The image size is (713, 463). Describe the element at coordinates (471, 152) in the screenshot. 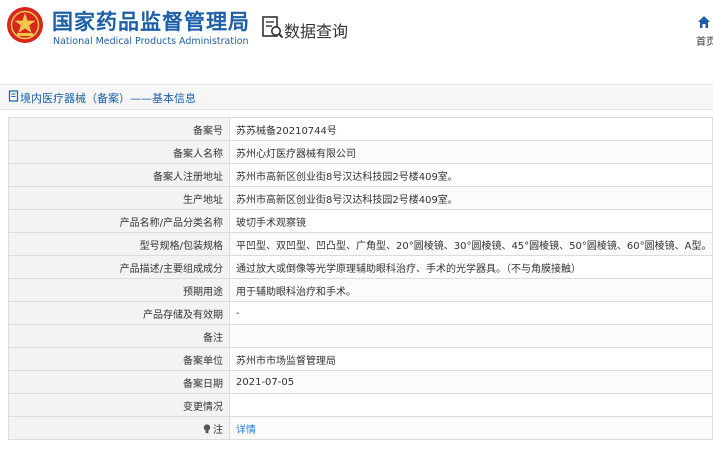

I see `row-value: 苏州心灯医疗器械有限公司` at that location.